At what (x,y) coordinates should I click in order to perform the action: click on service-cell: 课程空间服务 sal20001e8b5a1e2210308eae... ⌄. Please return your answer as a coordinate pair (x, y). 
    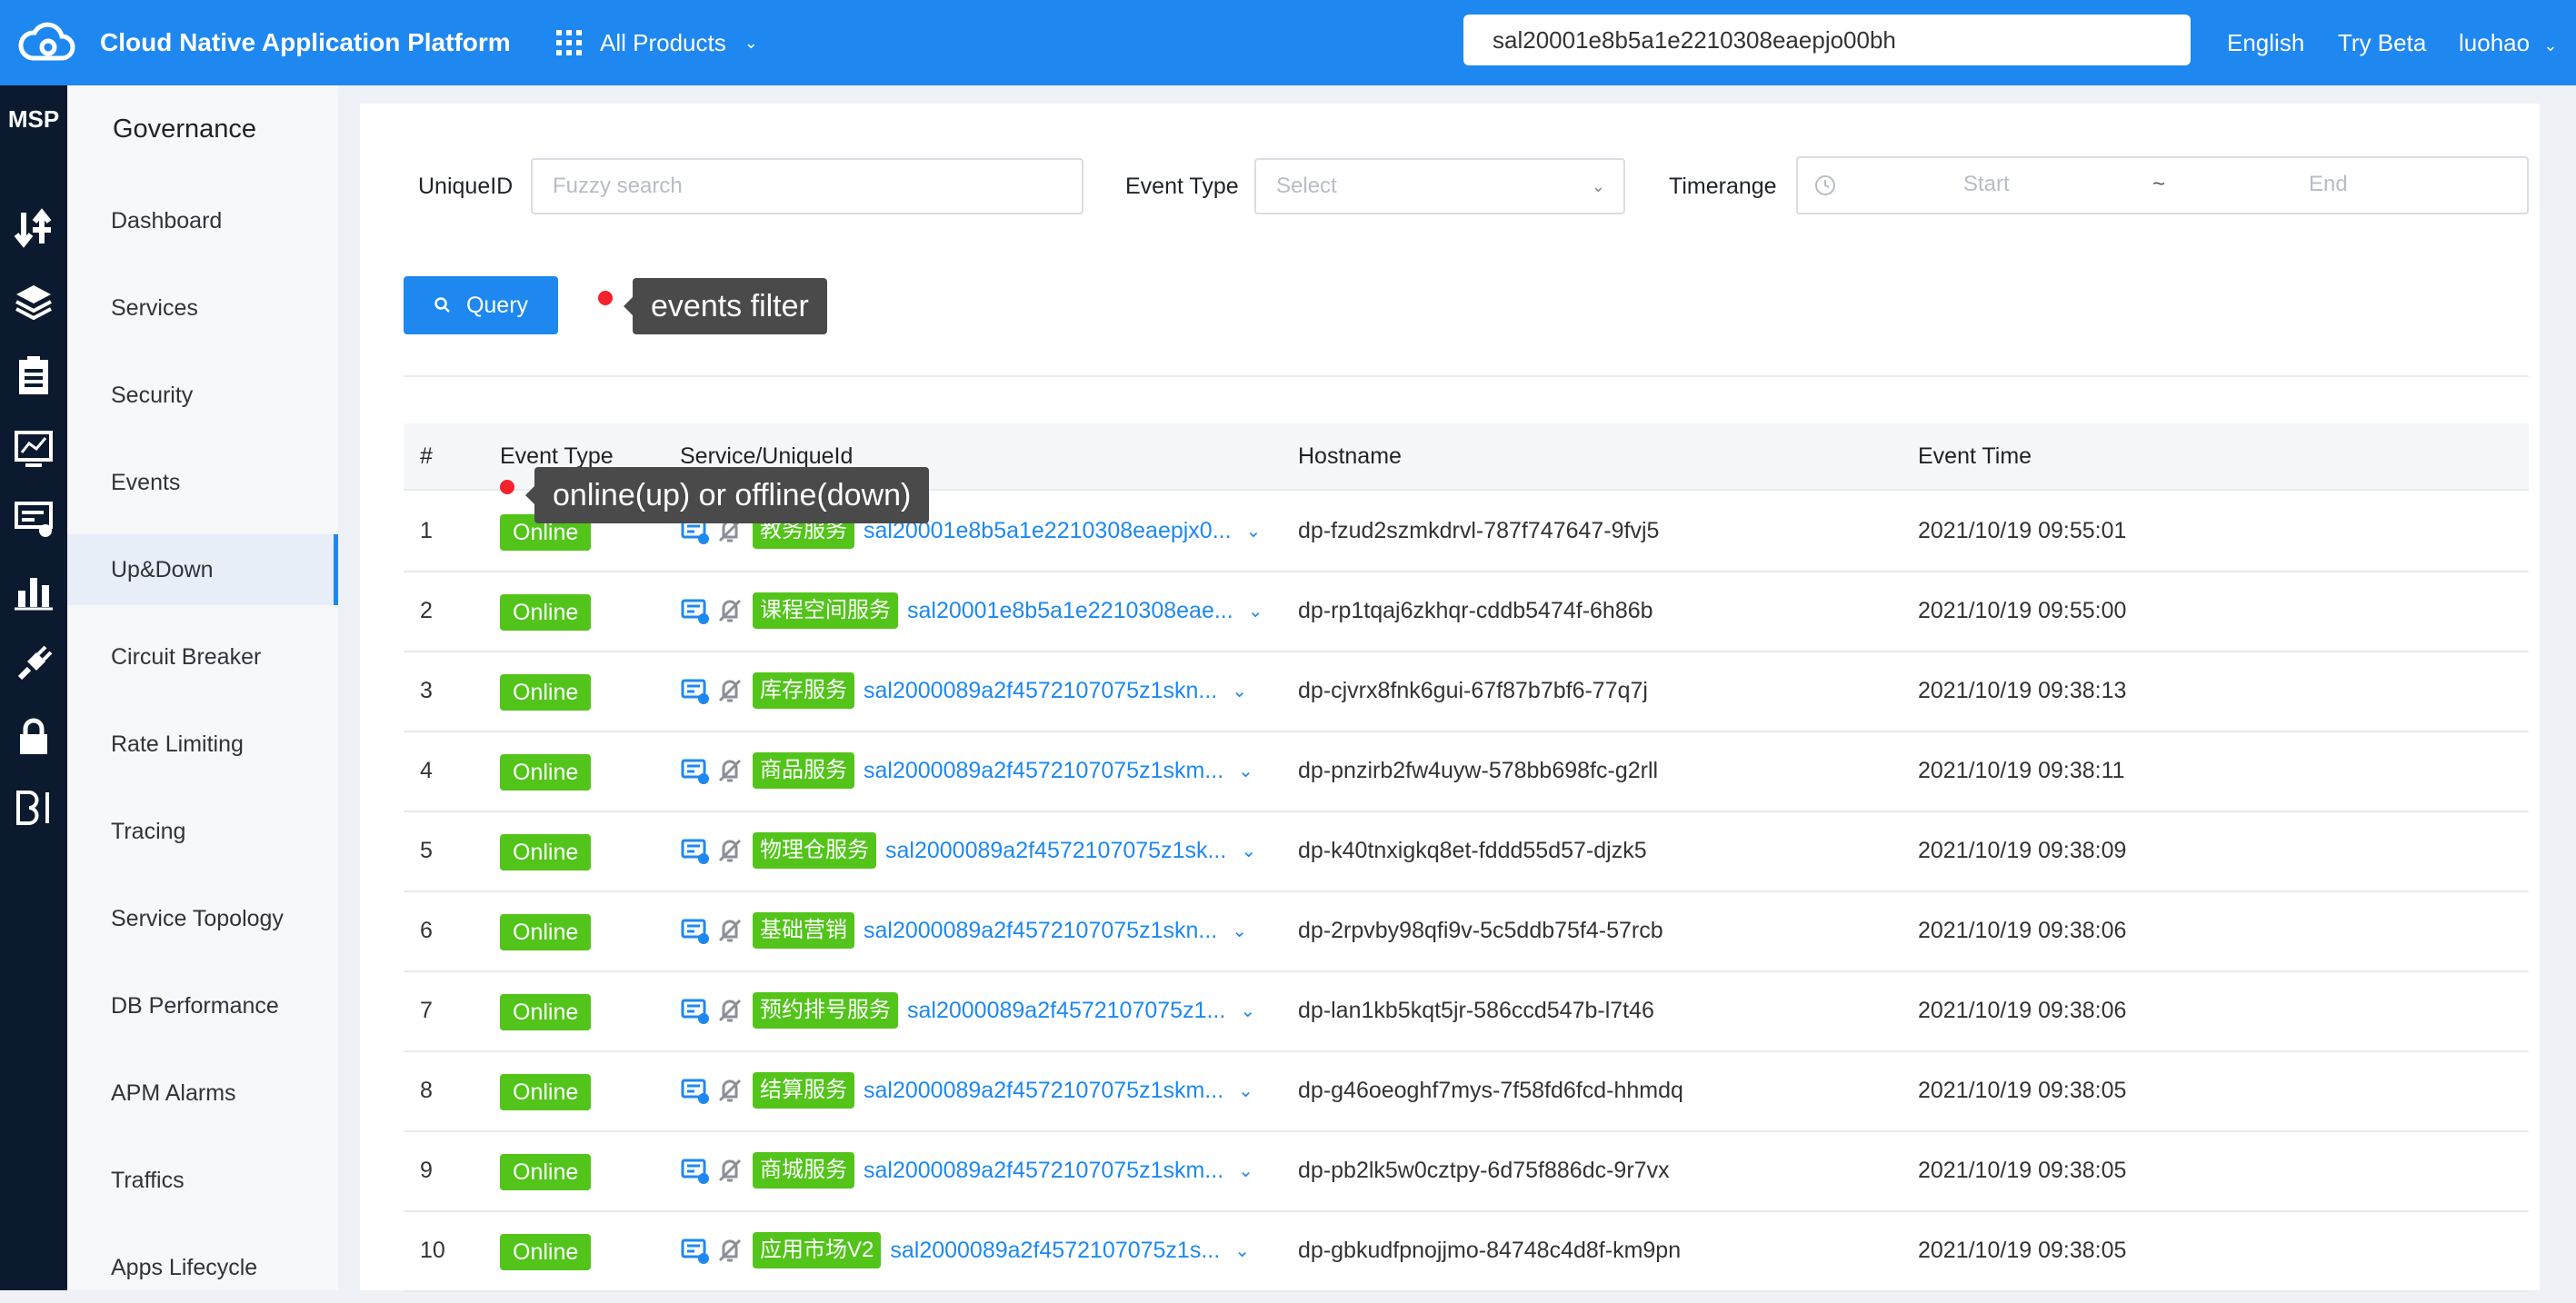
    Looking at the image, I should click on (971, 611).